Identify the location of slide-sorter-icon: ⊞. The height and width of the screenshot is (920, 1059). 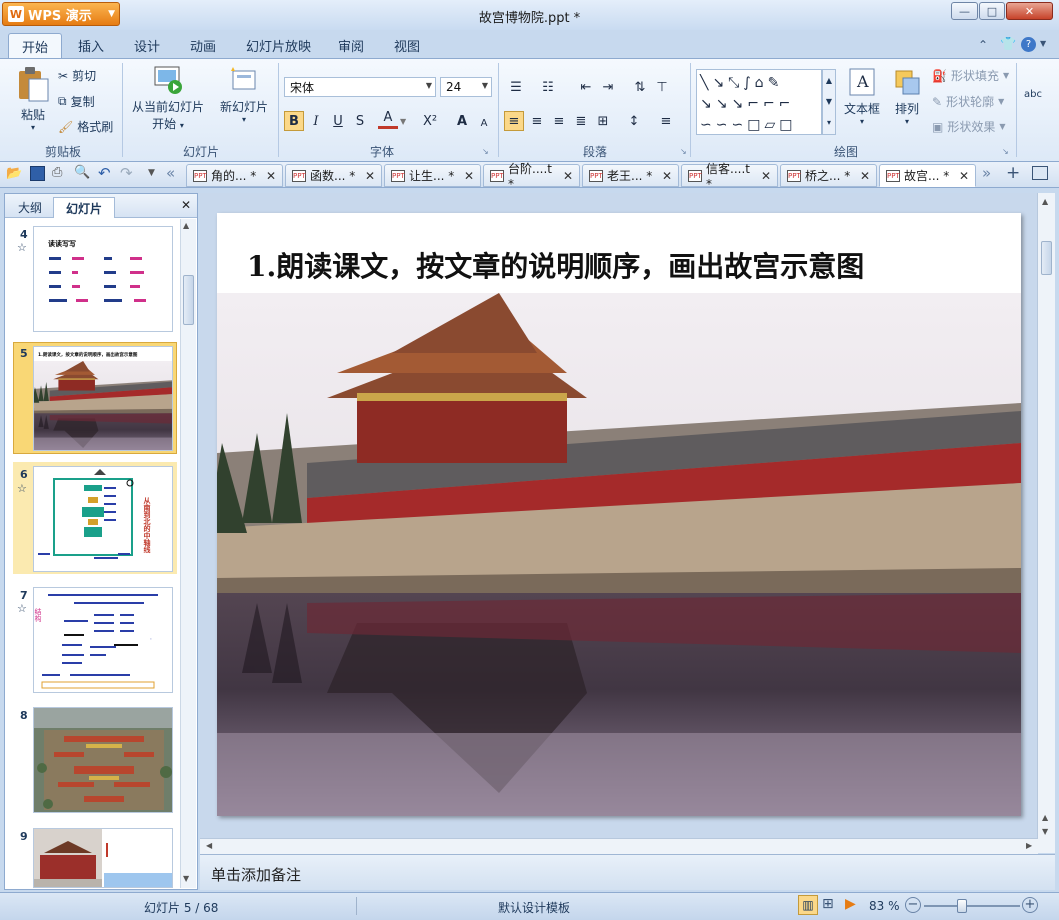
(828, 904).